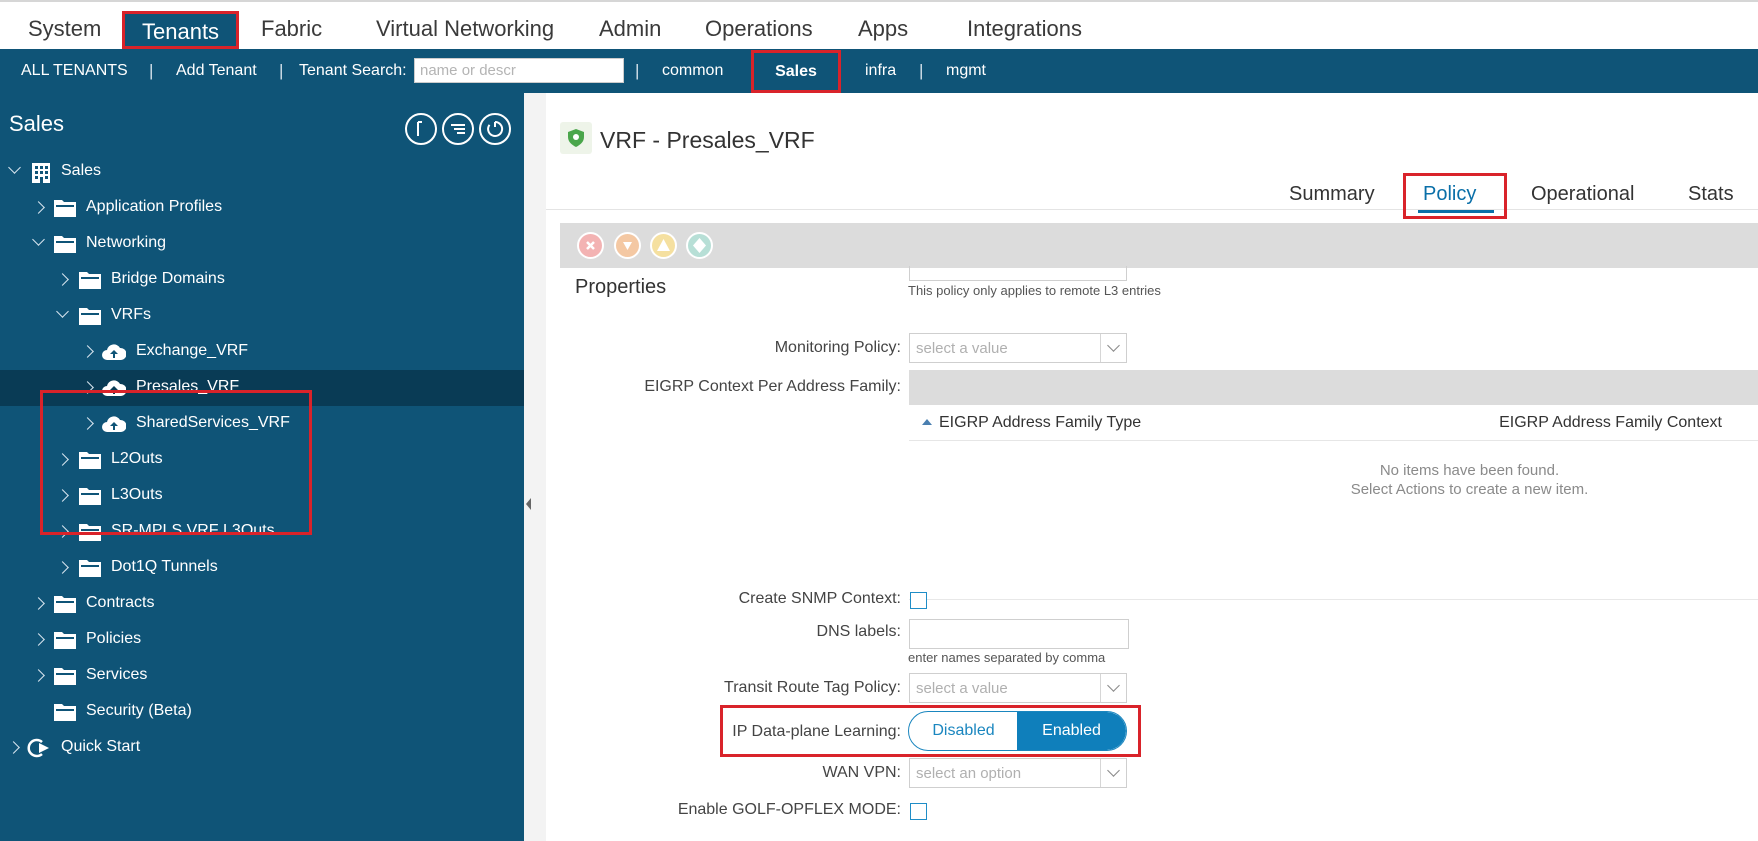 The width and height of the screenshot is (1758, 841). What do you see at coordinates (699, 245) in the screenshot?
I see `warning-fault-icon` at bounding box center [699, 245].